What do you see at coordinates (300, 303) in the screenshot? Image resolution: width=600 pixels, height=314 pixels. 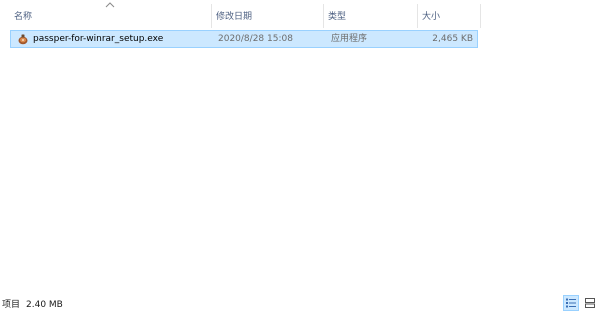 I see `status-bar: 项目 2.40 MB` at bounding box center [300, 303].